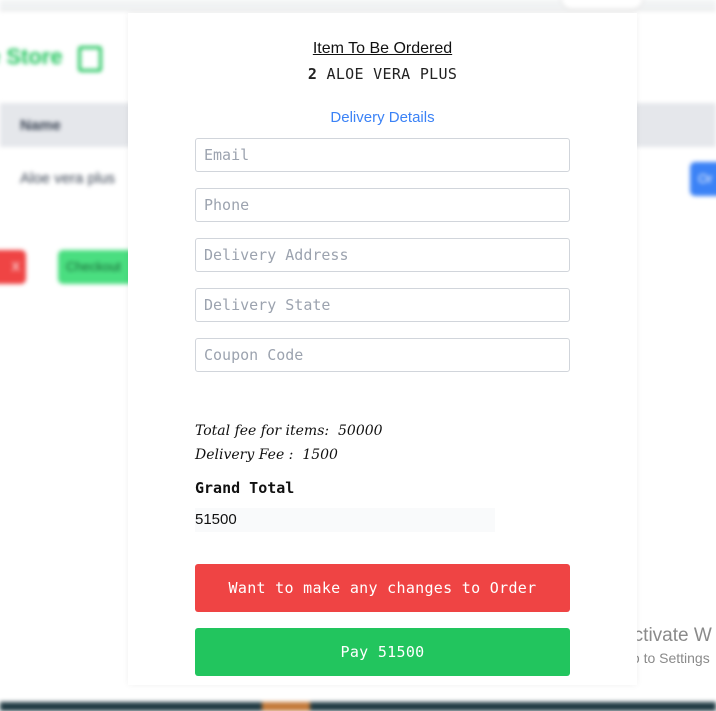 The height and width of the screenshot is (711, 716). Describe the element at coordinates (358, 706) in the screenshot. I see `os-taskbar` at that location.